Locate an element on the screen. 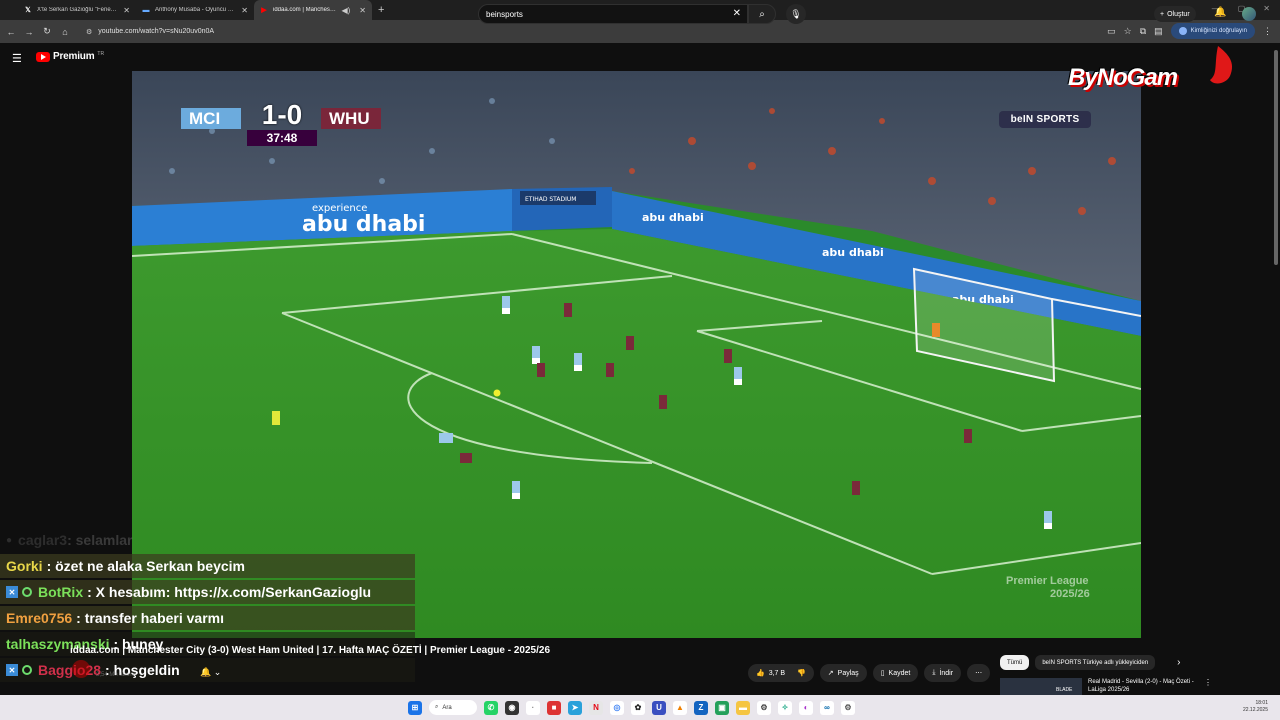  more-dots-icon: ⋮ is located at coordinates (1208, 687).